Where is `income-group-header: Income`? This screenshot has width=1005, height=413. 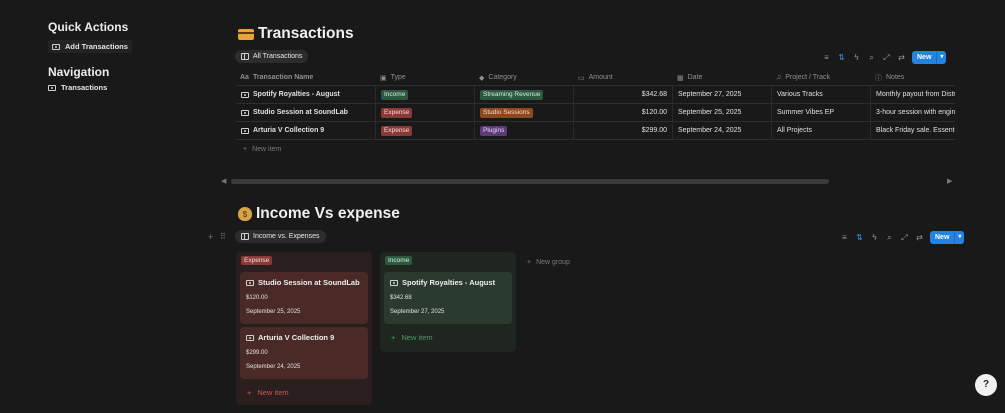 income-group-header: Income is located at coordinates (399, 260).